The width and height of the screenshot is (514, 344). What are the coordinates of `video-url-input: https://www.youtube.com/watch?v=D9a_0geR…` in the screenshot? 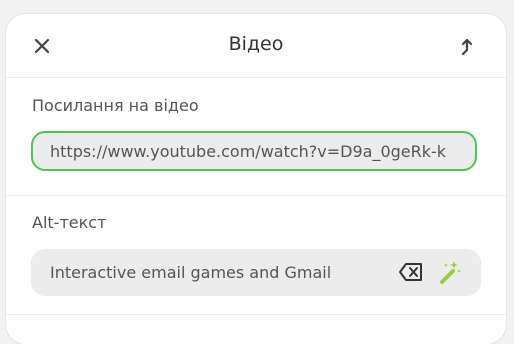 It's located at (254, 151).